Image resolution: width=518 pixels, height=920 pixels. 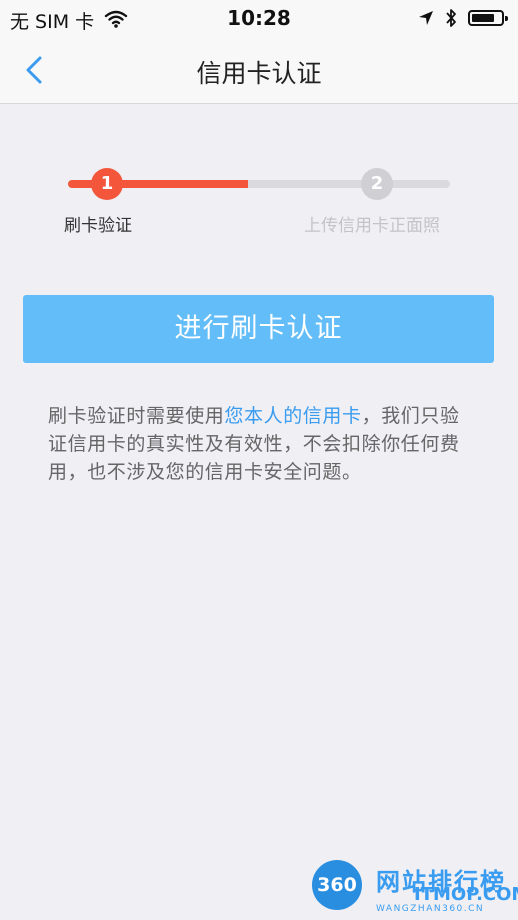 I want to click on step-2-indicator: 2, so click(x=377, y=184).